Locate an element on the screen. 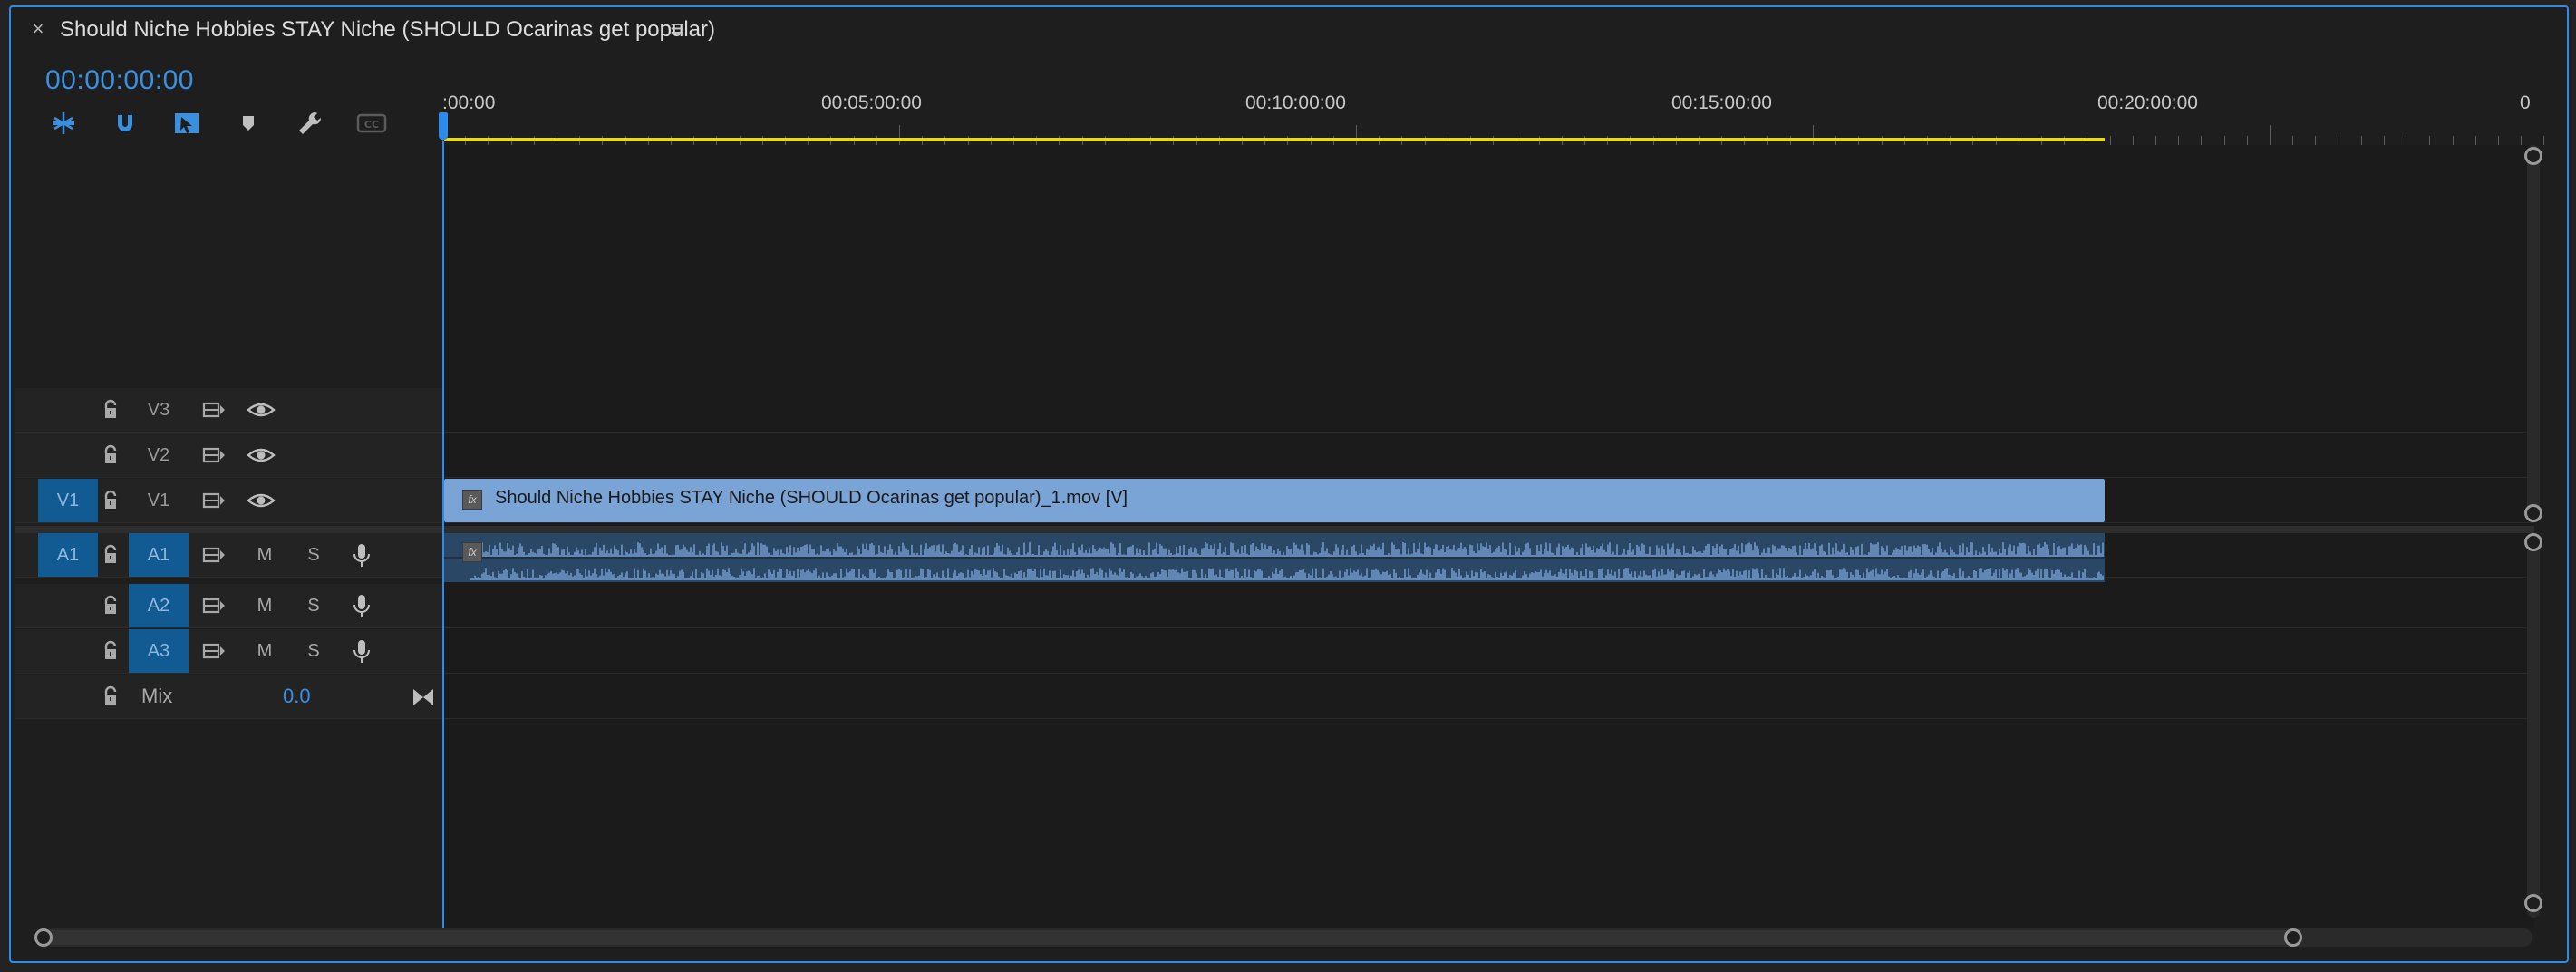  playhead-timecode: 00:00:00:00 is located at coordinates (119, 80).